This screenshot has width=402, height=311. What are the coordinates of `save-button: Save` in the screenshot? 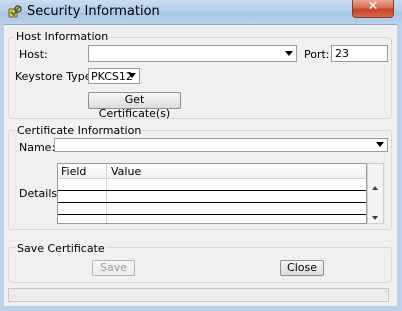 It's located at (113, 268).